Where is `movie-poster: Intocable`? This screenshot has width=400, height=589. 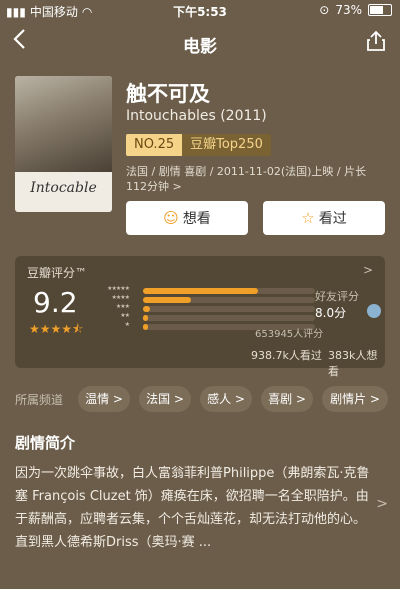 movie-poster: Intocable is located at coordinates (63, 144).